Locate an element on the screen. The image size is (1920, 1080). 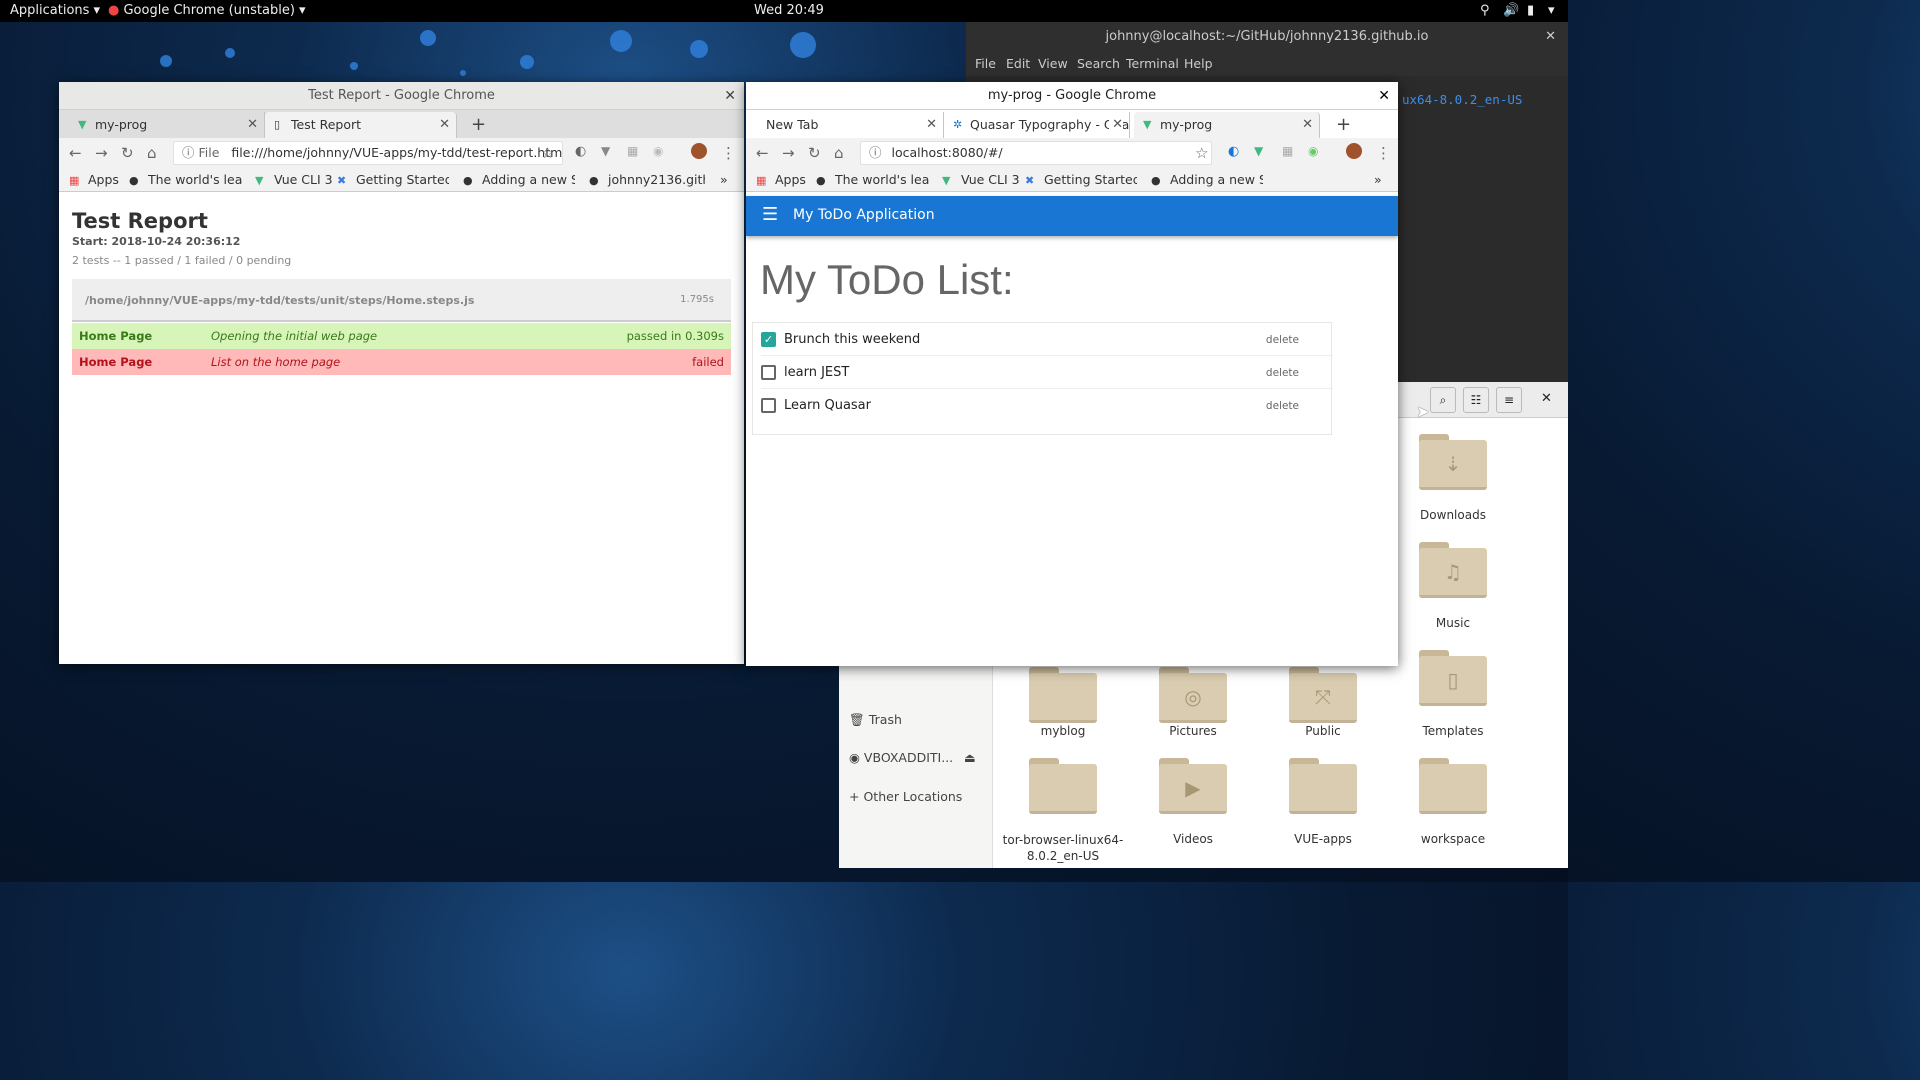
tab-strip: ▼ my-prog ✕ ▯ Test Report ✕ + is located at coordinates (401, 124).